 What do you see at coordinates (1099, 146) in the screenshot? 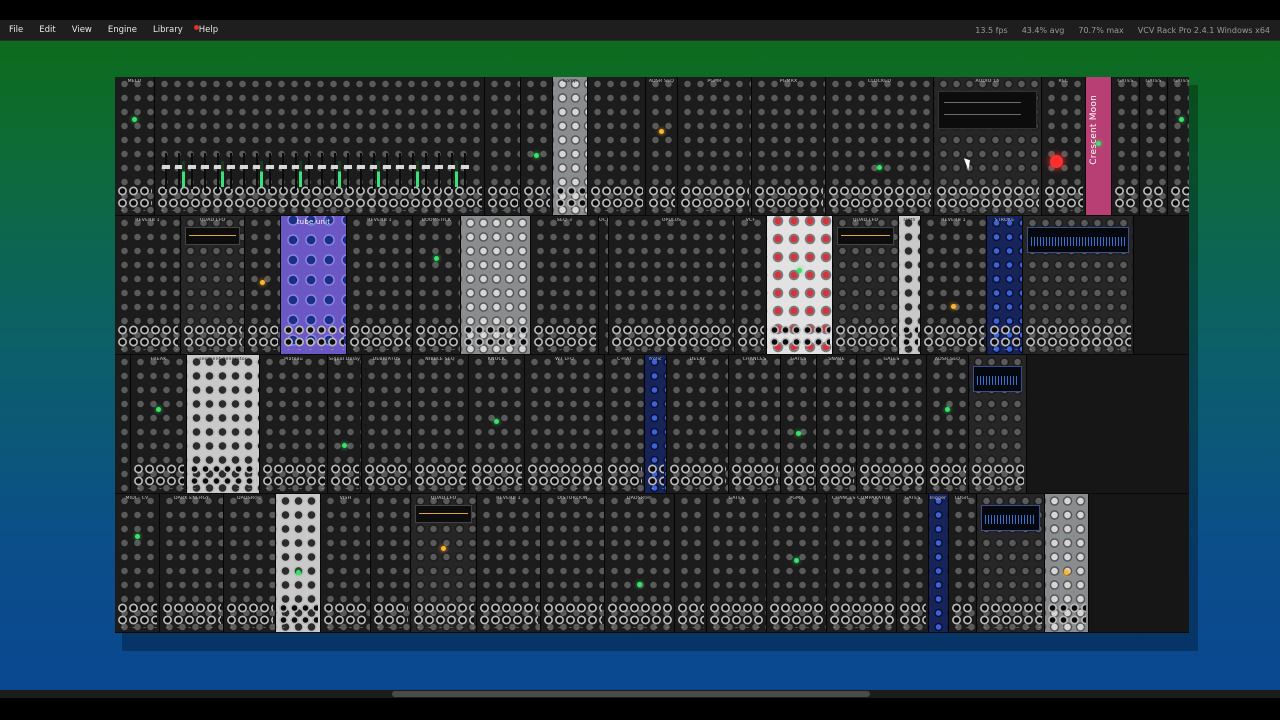
I see `rack-module: Crescent Moon` at bounding box center [1099, 146].